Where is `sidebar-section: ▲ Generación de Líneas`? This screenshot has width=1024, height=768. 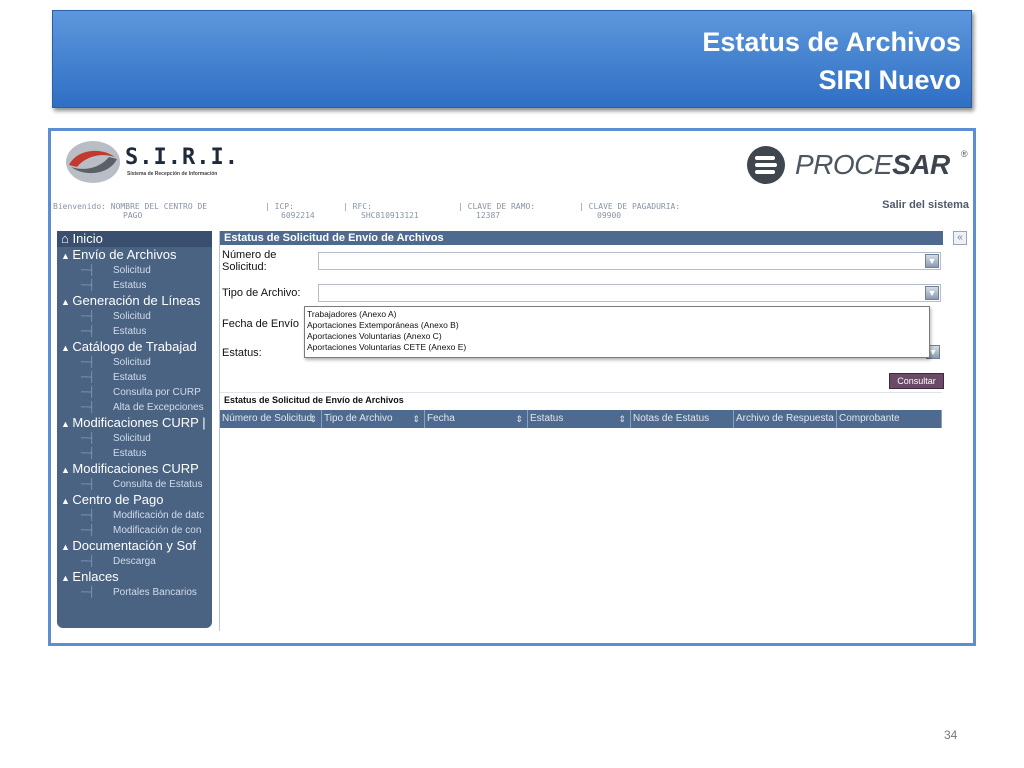 sidebar-section: ▲ Generación de Líneas is located at coordinates (134, 301).